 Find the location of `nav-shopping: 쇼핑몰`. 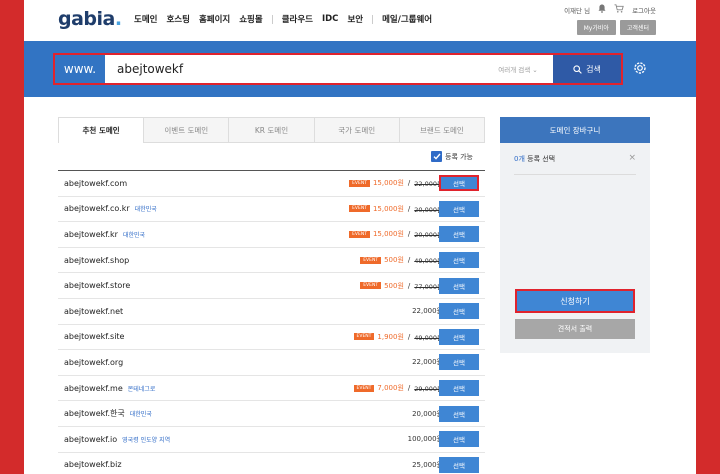

nav-shopping: 쇼핑몰 is located at coordinates (250, 19).